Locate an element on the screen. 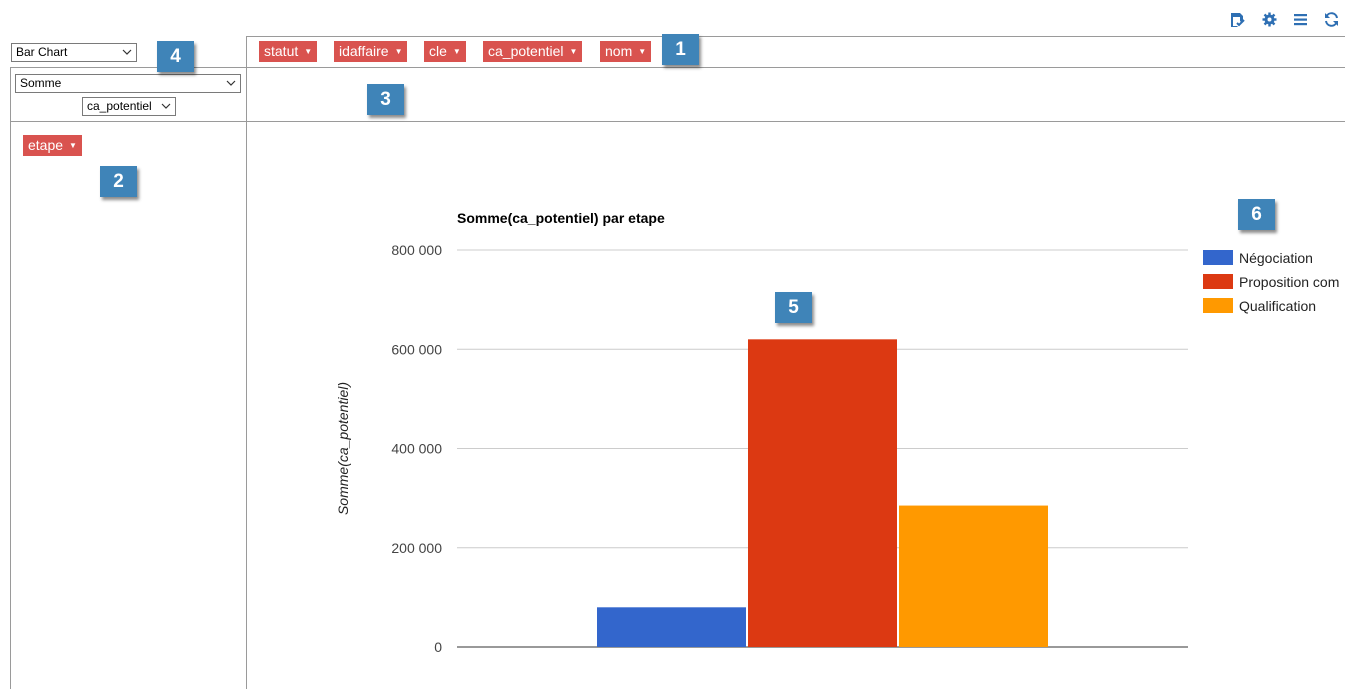 The width and height of the screenshot is (1363, 689). gear-icon is located at coordinates (1269, 19).